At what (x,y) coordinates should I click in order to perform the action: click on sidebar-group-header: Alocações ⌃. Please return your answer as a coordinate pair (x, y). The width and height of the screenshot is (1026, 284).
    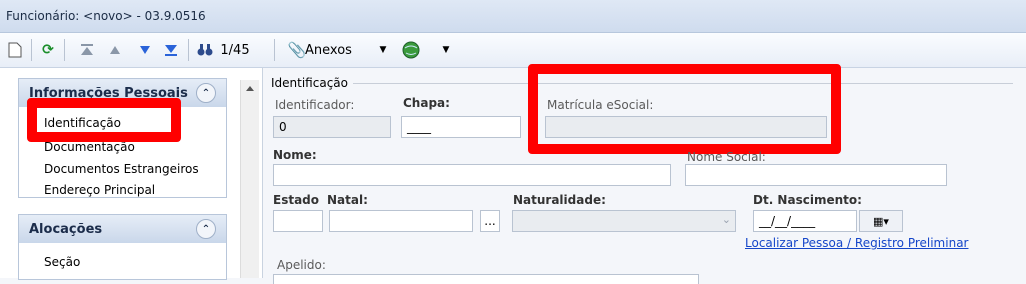
    Looking at the image, I should click on (122, 229).